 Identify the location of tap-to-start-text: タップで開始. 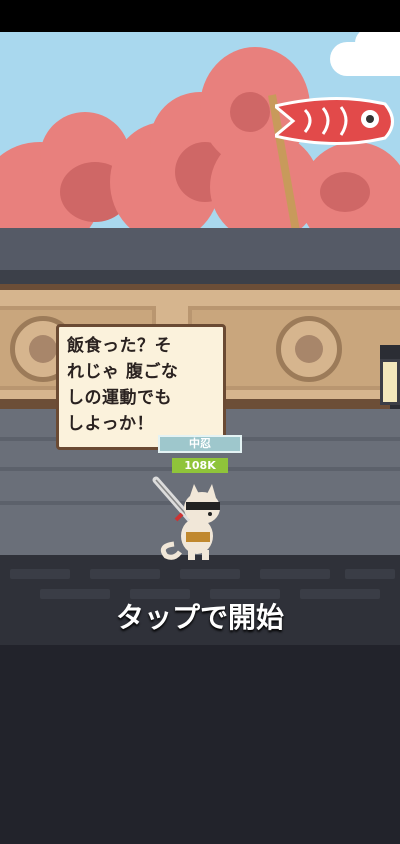
(200, 616).